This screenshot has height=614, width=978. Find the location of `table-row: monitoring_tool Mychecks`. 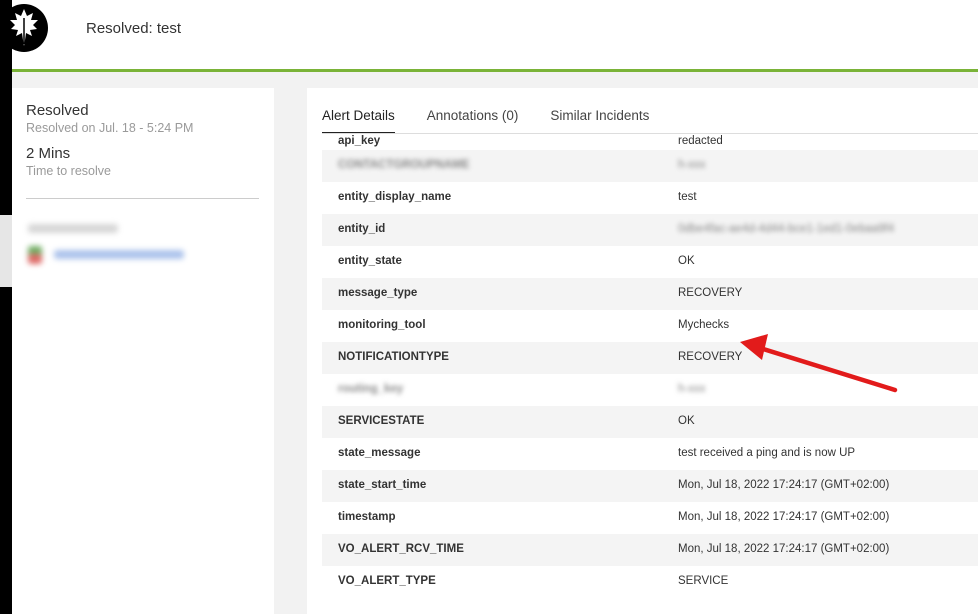

table-row: monitoring_tool Mychecks is located at coordinates (650, 326).